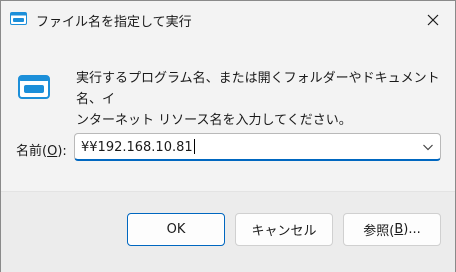  I want to click on open-input-text: ¥¥192.168.10.81, so click(138, 147).